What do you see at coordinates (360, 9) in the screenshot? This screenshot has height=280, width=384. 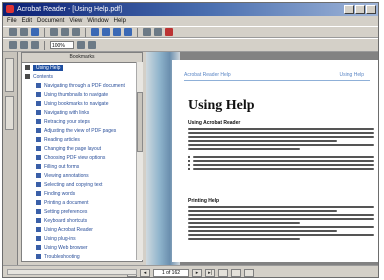 I see `maximize-button` at bounding box center [360, 9].